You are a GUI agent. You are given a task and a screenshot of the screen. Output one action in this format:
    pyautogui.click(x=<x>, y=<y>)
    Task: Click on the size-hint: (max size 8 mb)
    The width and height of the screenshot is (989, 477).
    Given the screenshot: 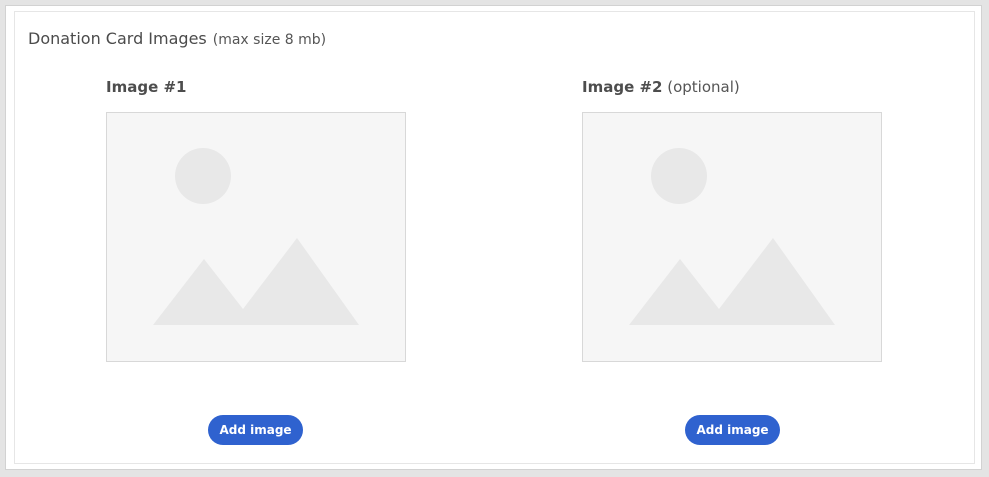 What is the action you would take?
    pyautogui.click(x=269, y=40)
    